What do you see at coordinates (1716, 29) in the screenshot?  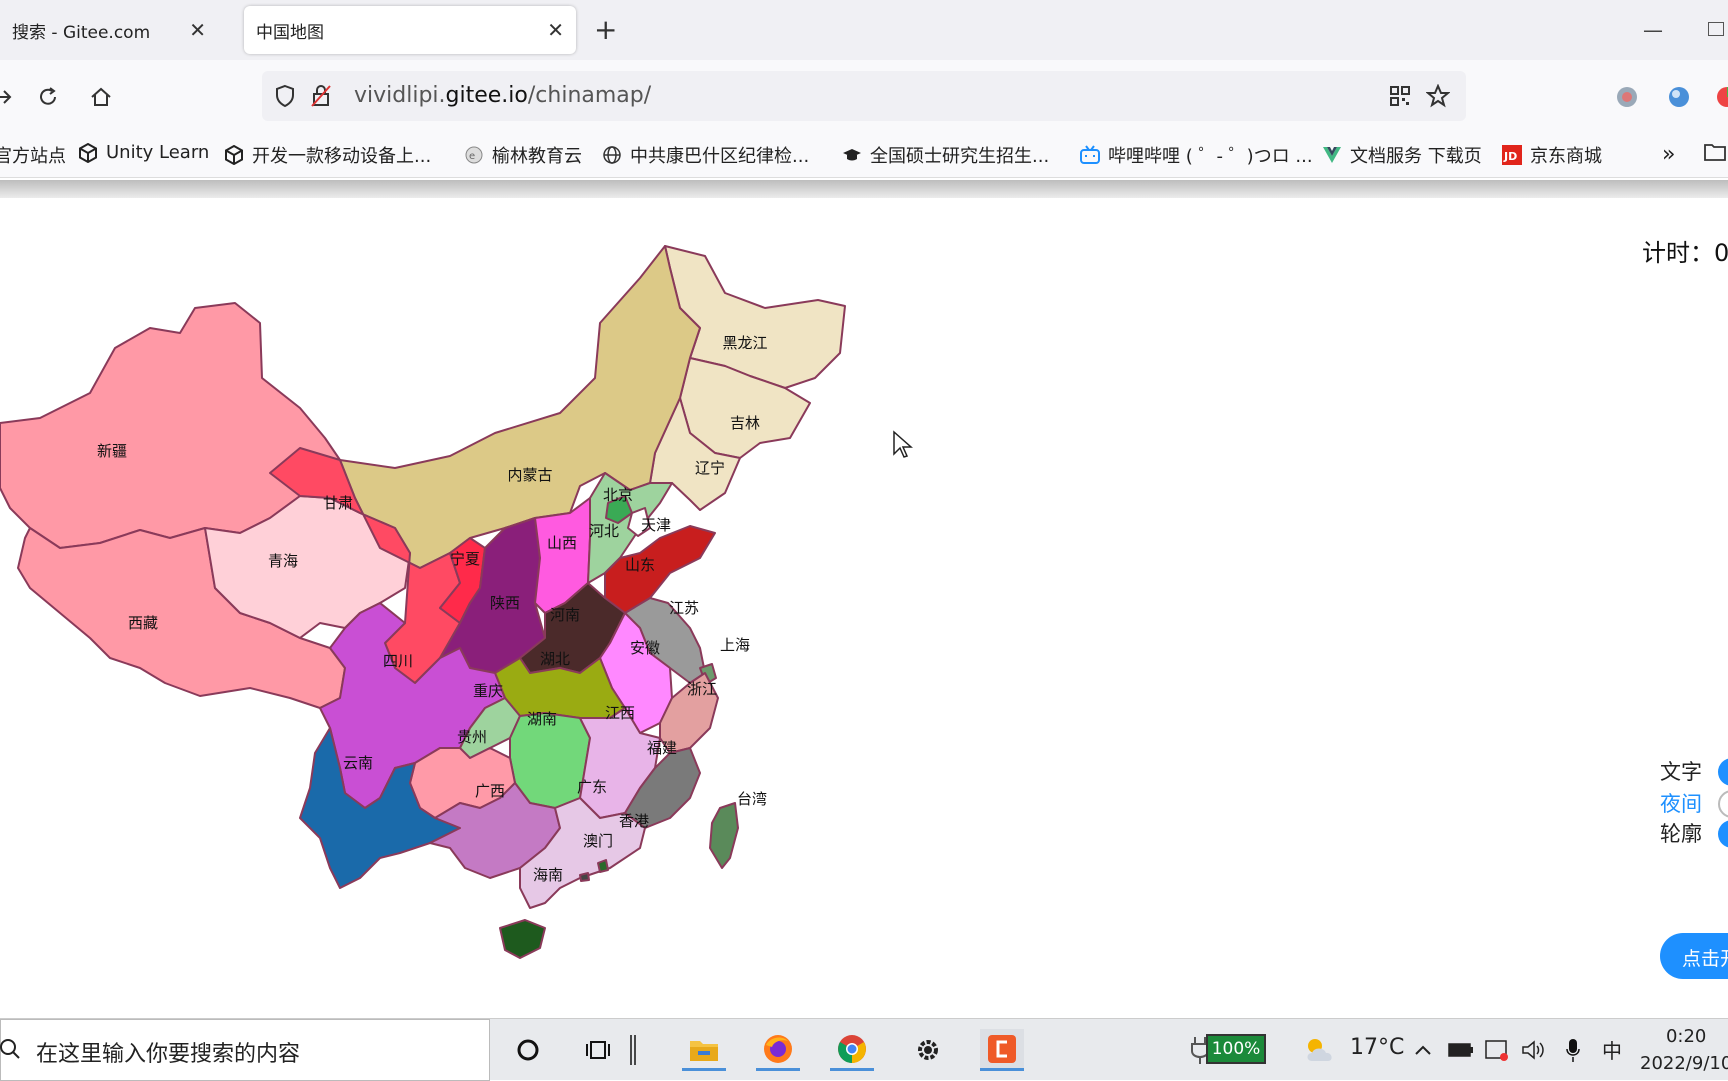 I see `restore-icon` at bounding box center [1716, 29].